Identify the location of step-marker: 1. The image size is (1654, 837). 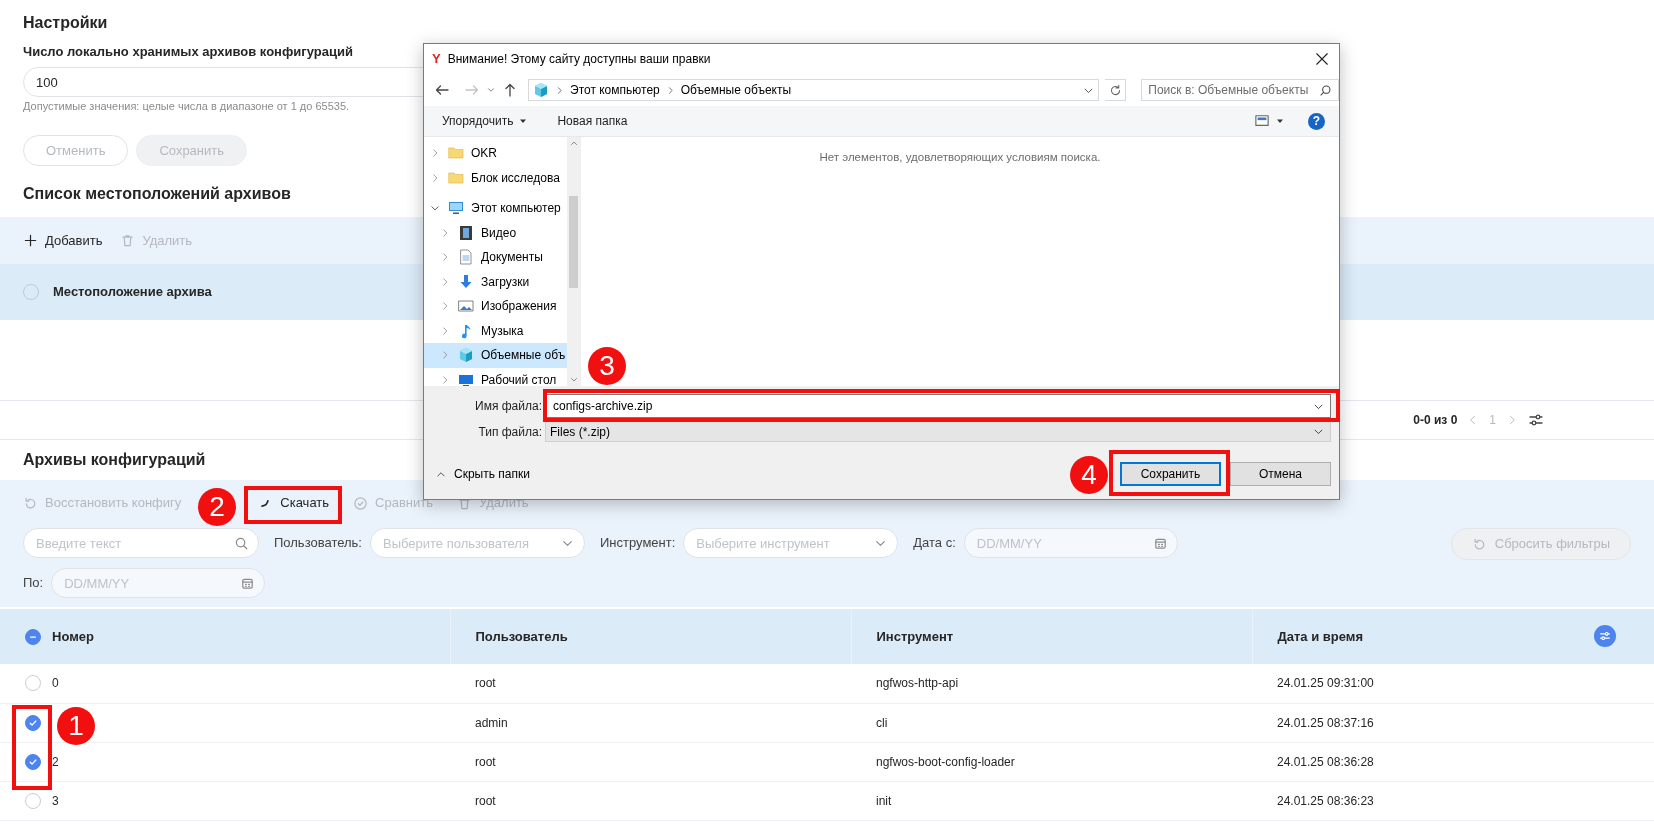
(76, 726).